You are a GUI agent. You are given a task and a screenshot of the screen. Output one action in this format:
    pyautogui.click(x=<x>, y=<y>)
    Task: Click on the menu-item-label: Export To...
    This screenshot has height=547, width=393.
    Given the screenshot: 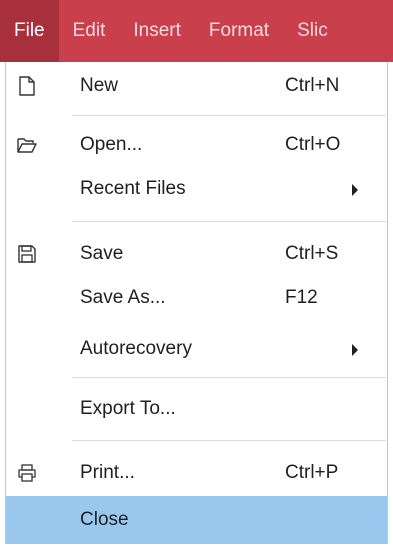 What is the action you would take?
    pyautogui.click(x=128, y=408)
    